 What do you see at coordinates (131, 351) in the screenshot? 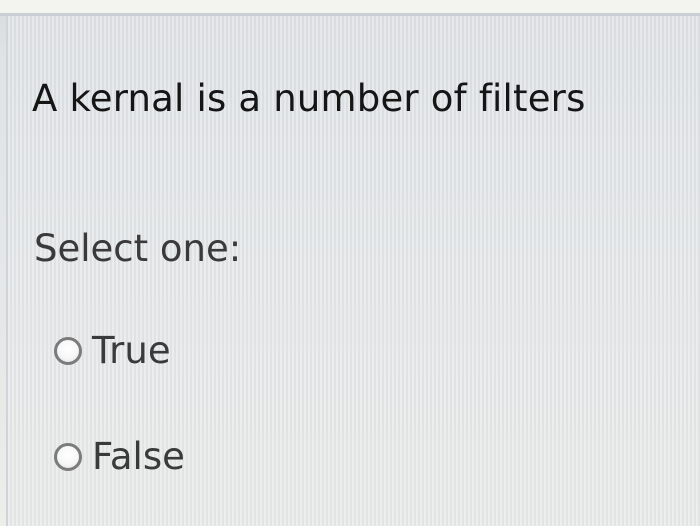
I see `option-true-label: True` at bounding box center [131, 351].